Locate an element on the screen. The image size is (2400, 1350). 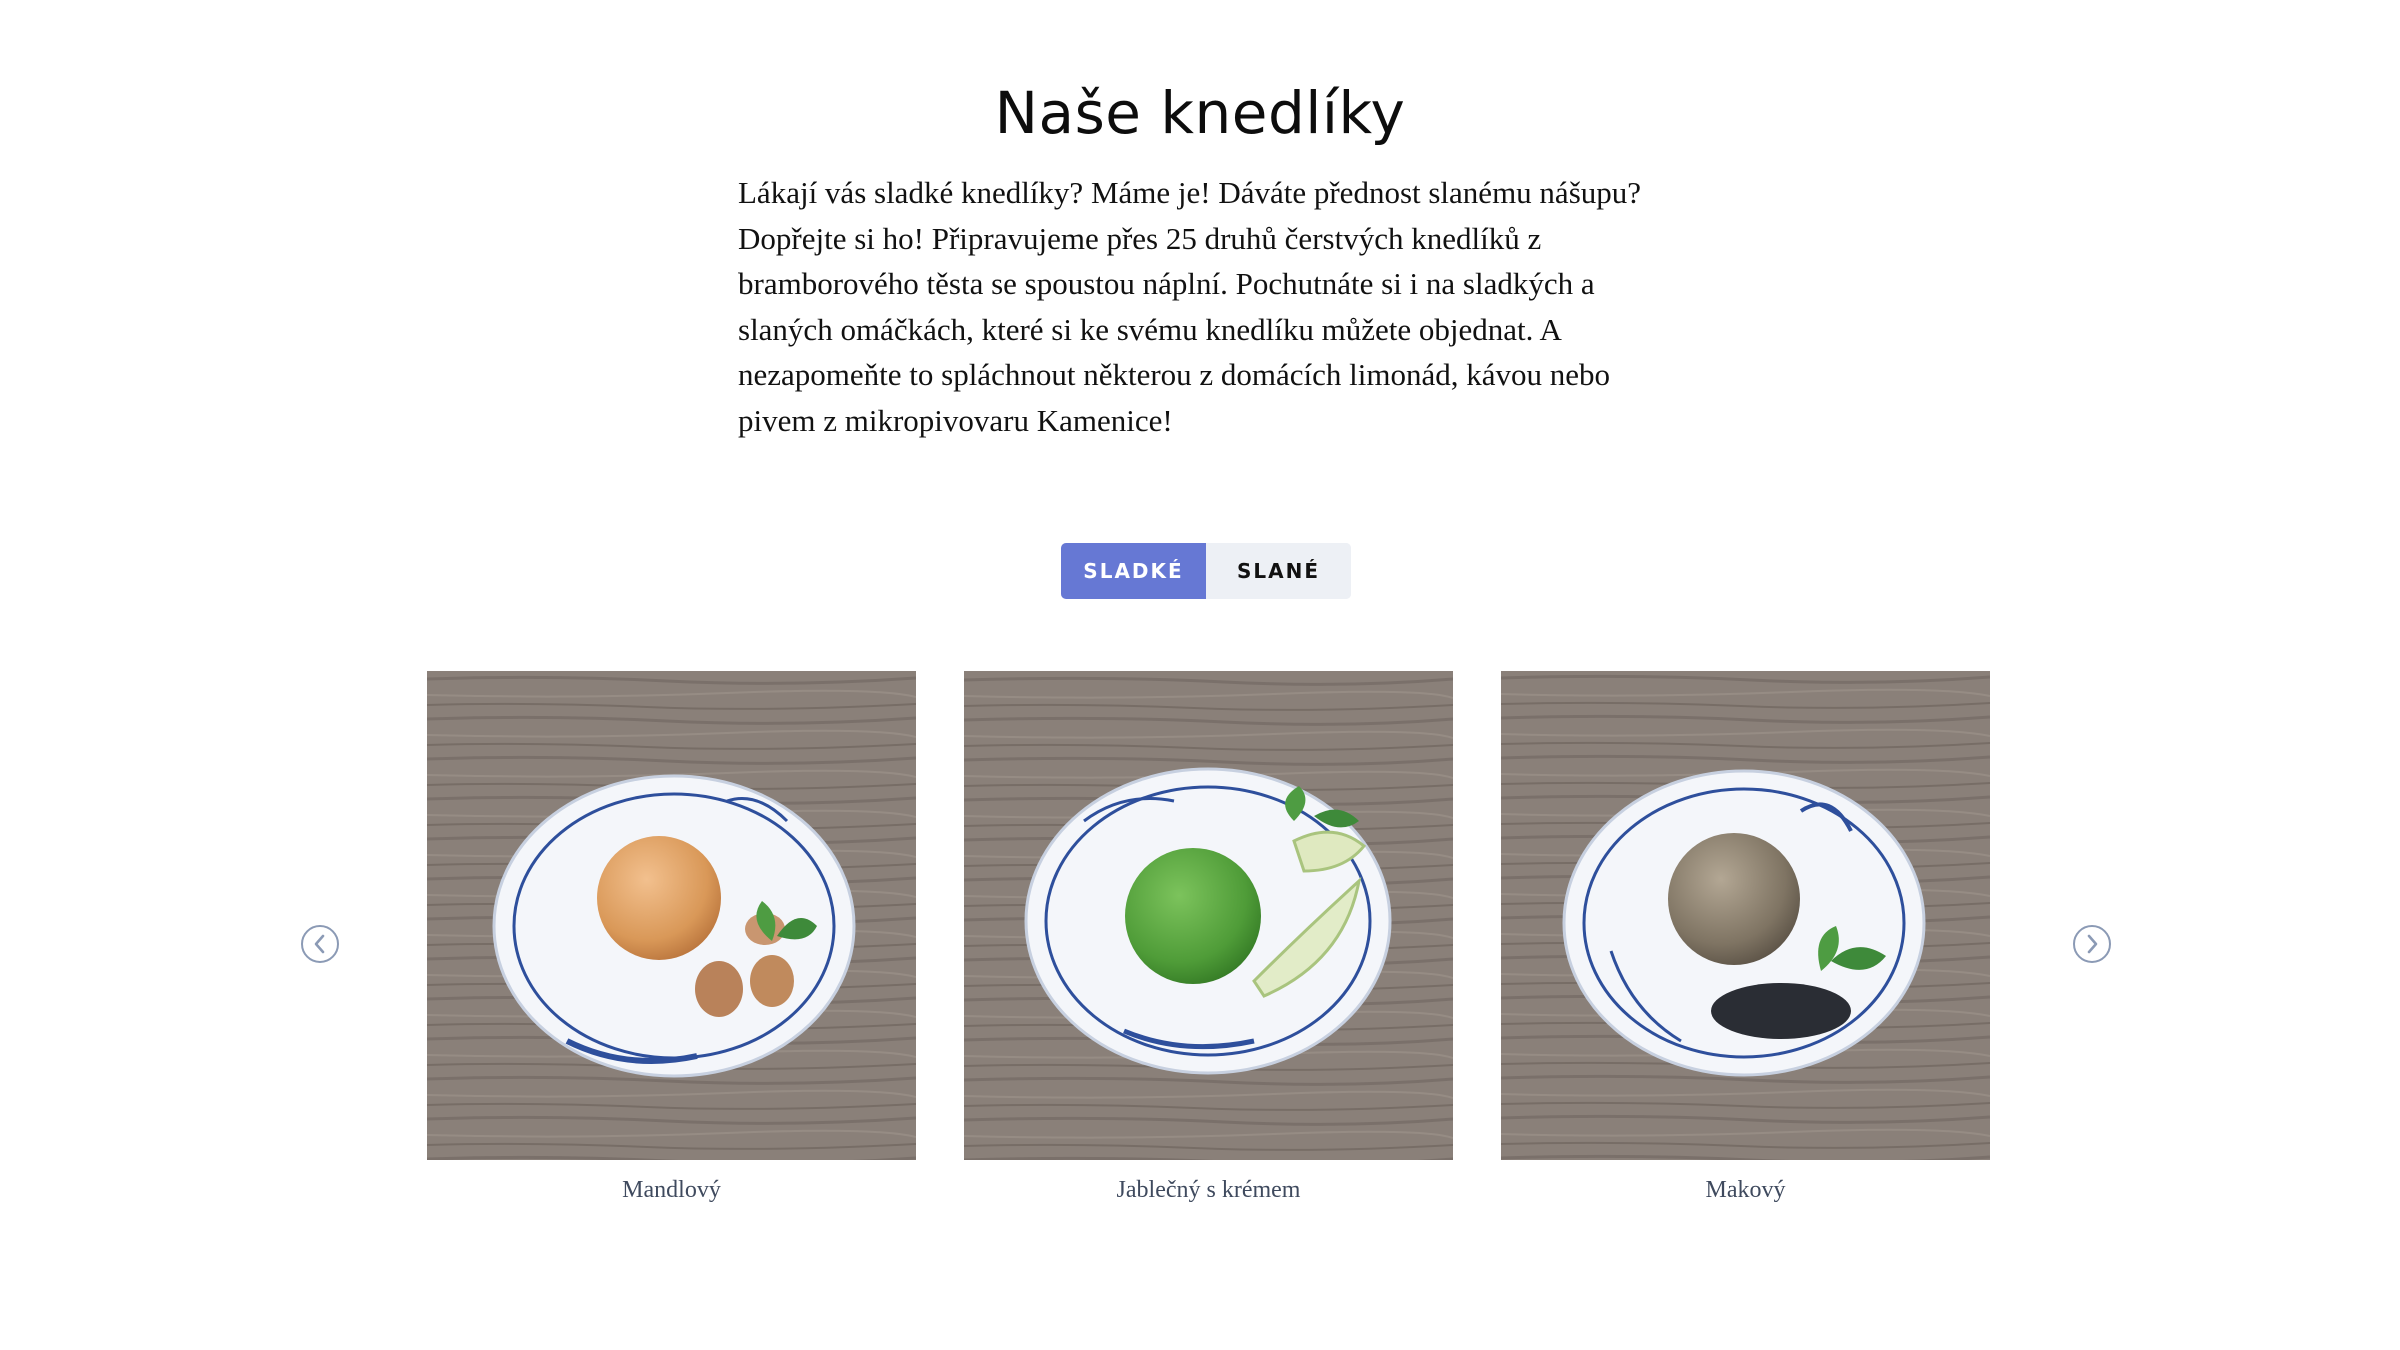
chevron-left-icon is located at coordinates (319, 944).